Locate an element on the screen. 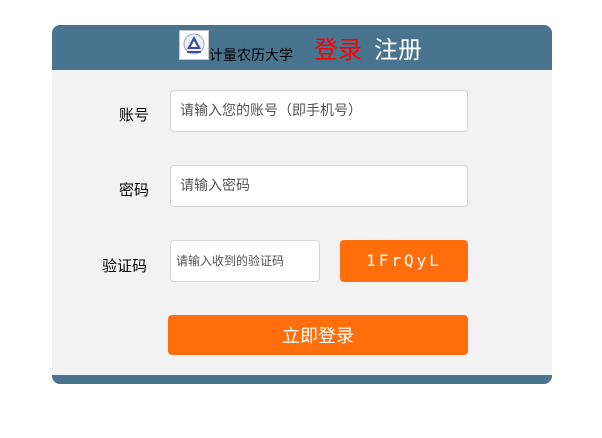 The width and height of the screenshot is (602, 438). account-label: 账号 is located at coordinates (134, 115).